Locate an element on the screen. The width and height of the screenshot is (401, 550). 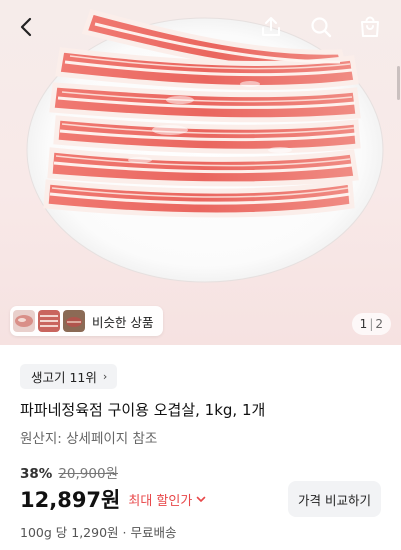
scroll-indicator is located at coordinates (398, 83).